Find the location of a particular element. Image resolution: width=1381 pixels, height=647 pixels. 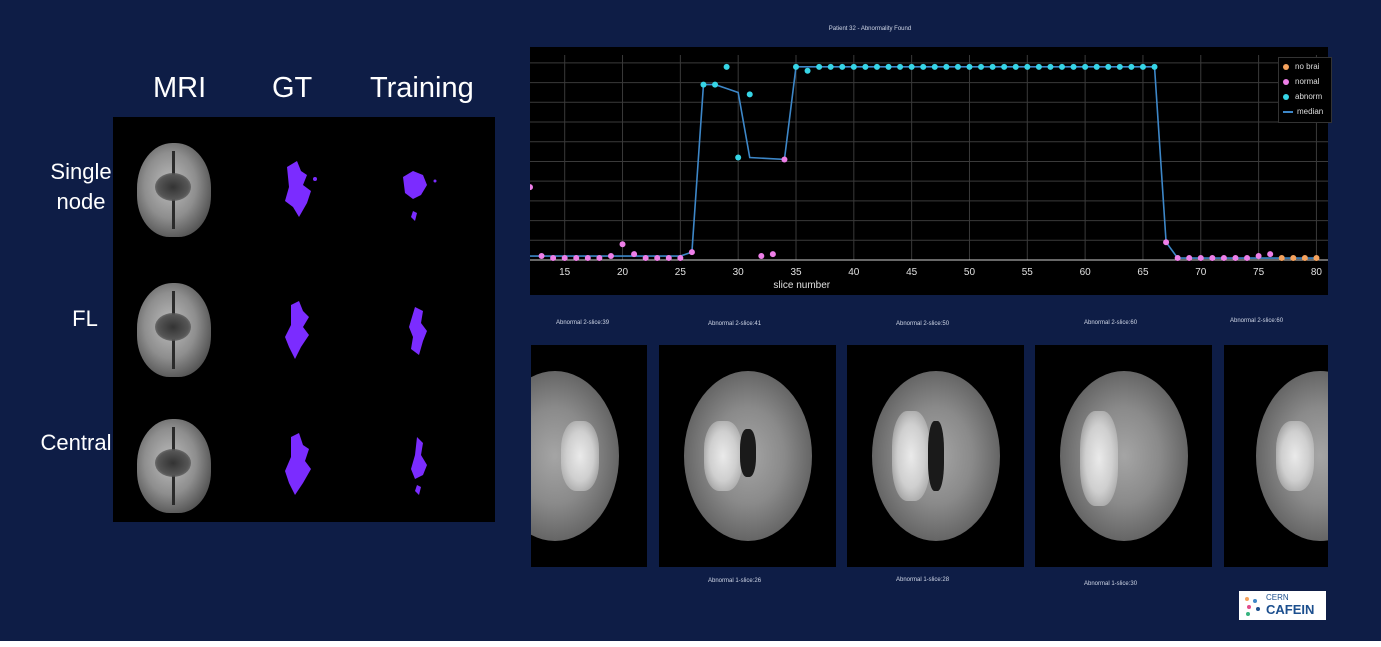

x-tick-label: 40 is located at coordinates (854, 272).